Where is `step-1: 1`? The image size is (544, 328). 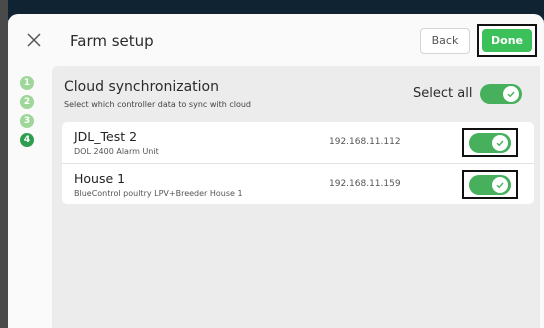 step-1: 1 is located at coordinates (27, 83).